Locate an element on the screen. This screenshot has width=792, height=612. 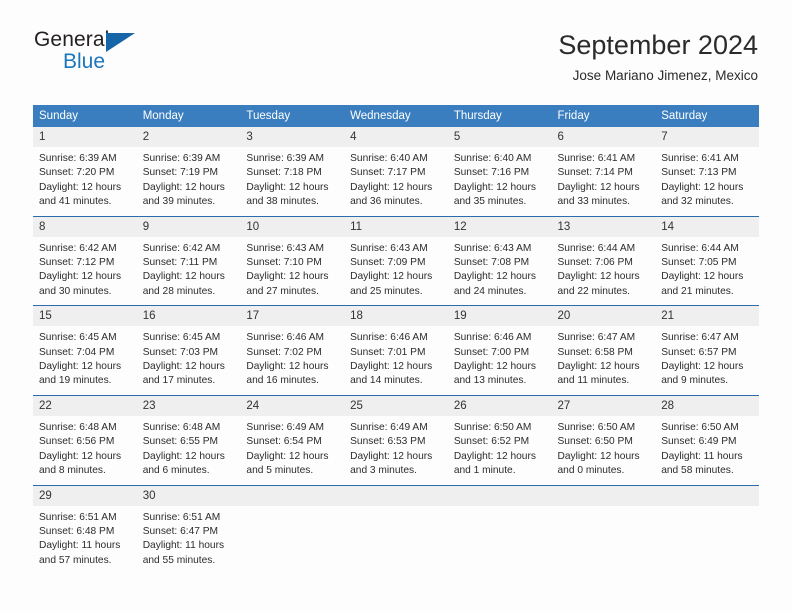
day-sunrise-text: Sunrise: 6:39 AM is located at coordinates (285, 158).